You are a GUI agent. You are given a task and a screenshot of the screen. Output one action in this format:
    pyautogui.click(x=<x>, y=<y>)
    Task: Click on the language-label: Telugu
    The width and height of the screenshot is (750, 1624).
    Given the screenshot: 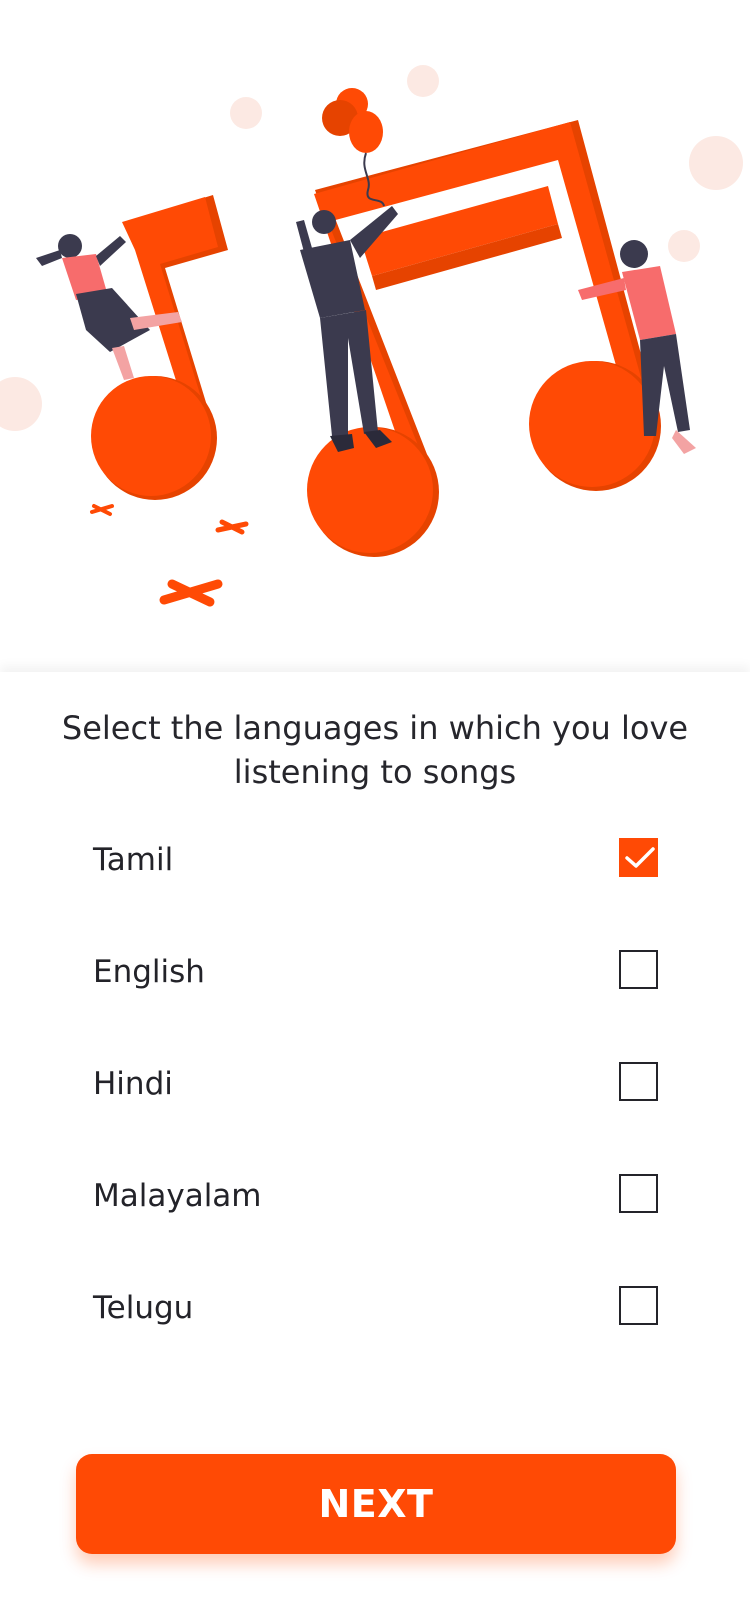 What is the action you would take?
    pyautogui.click(x=143, y=1308)
    